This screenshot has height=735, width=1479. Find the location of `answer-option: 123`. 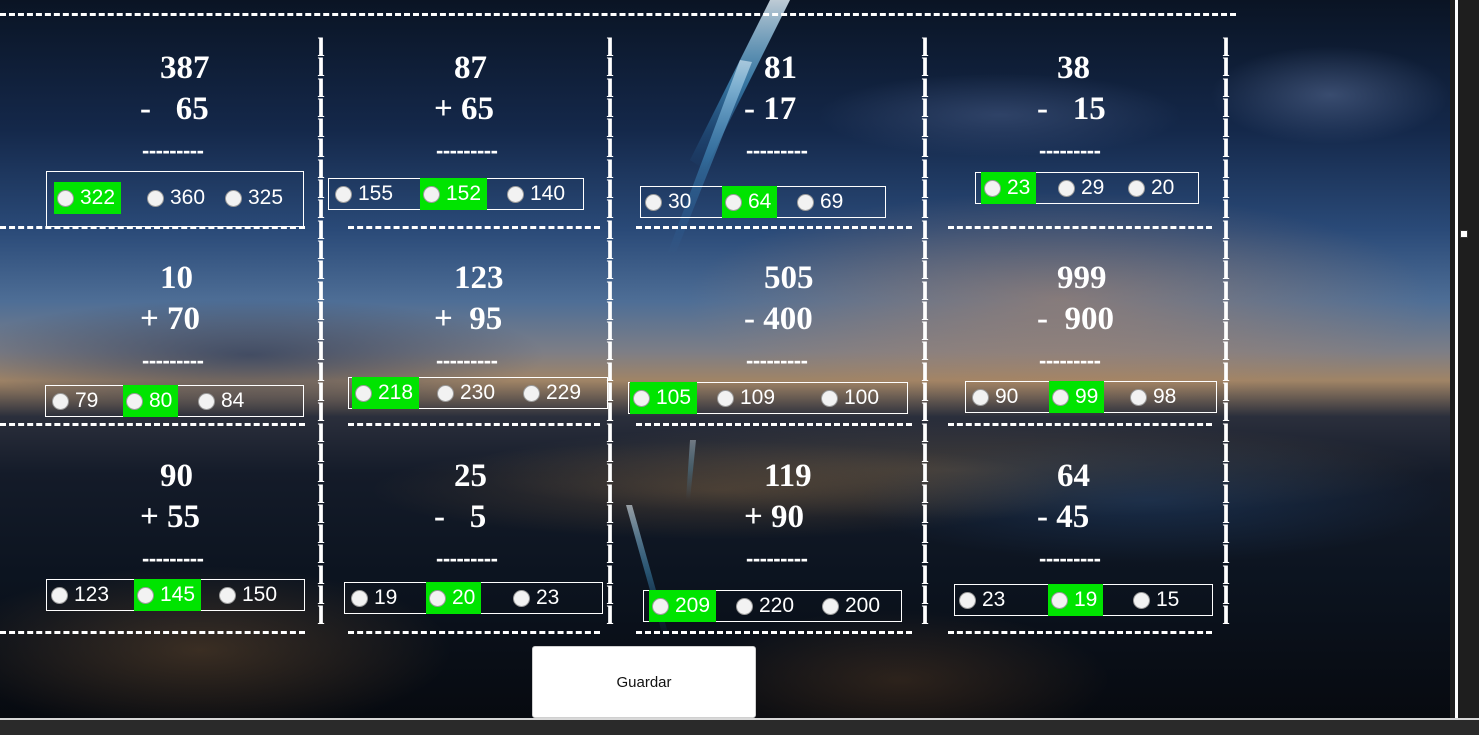

answer-option: 123 is located at coordinates (78, 595).